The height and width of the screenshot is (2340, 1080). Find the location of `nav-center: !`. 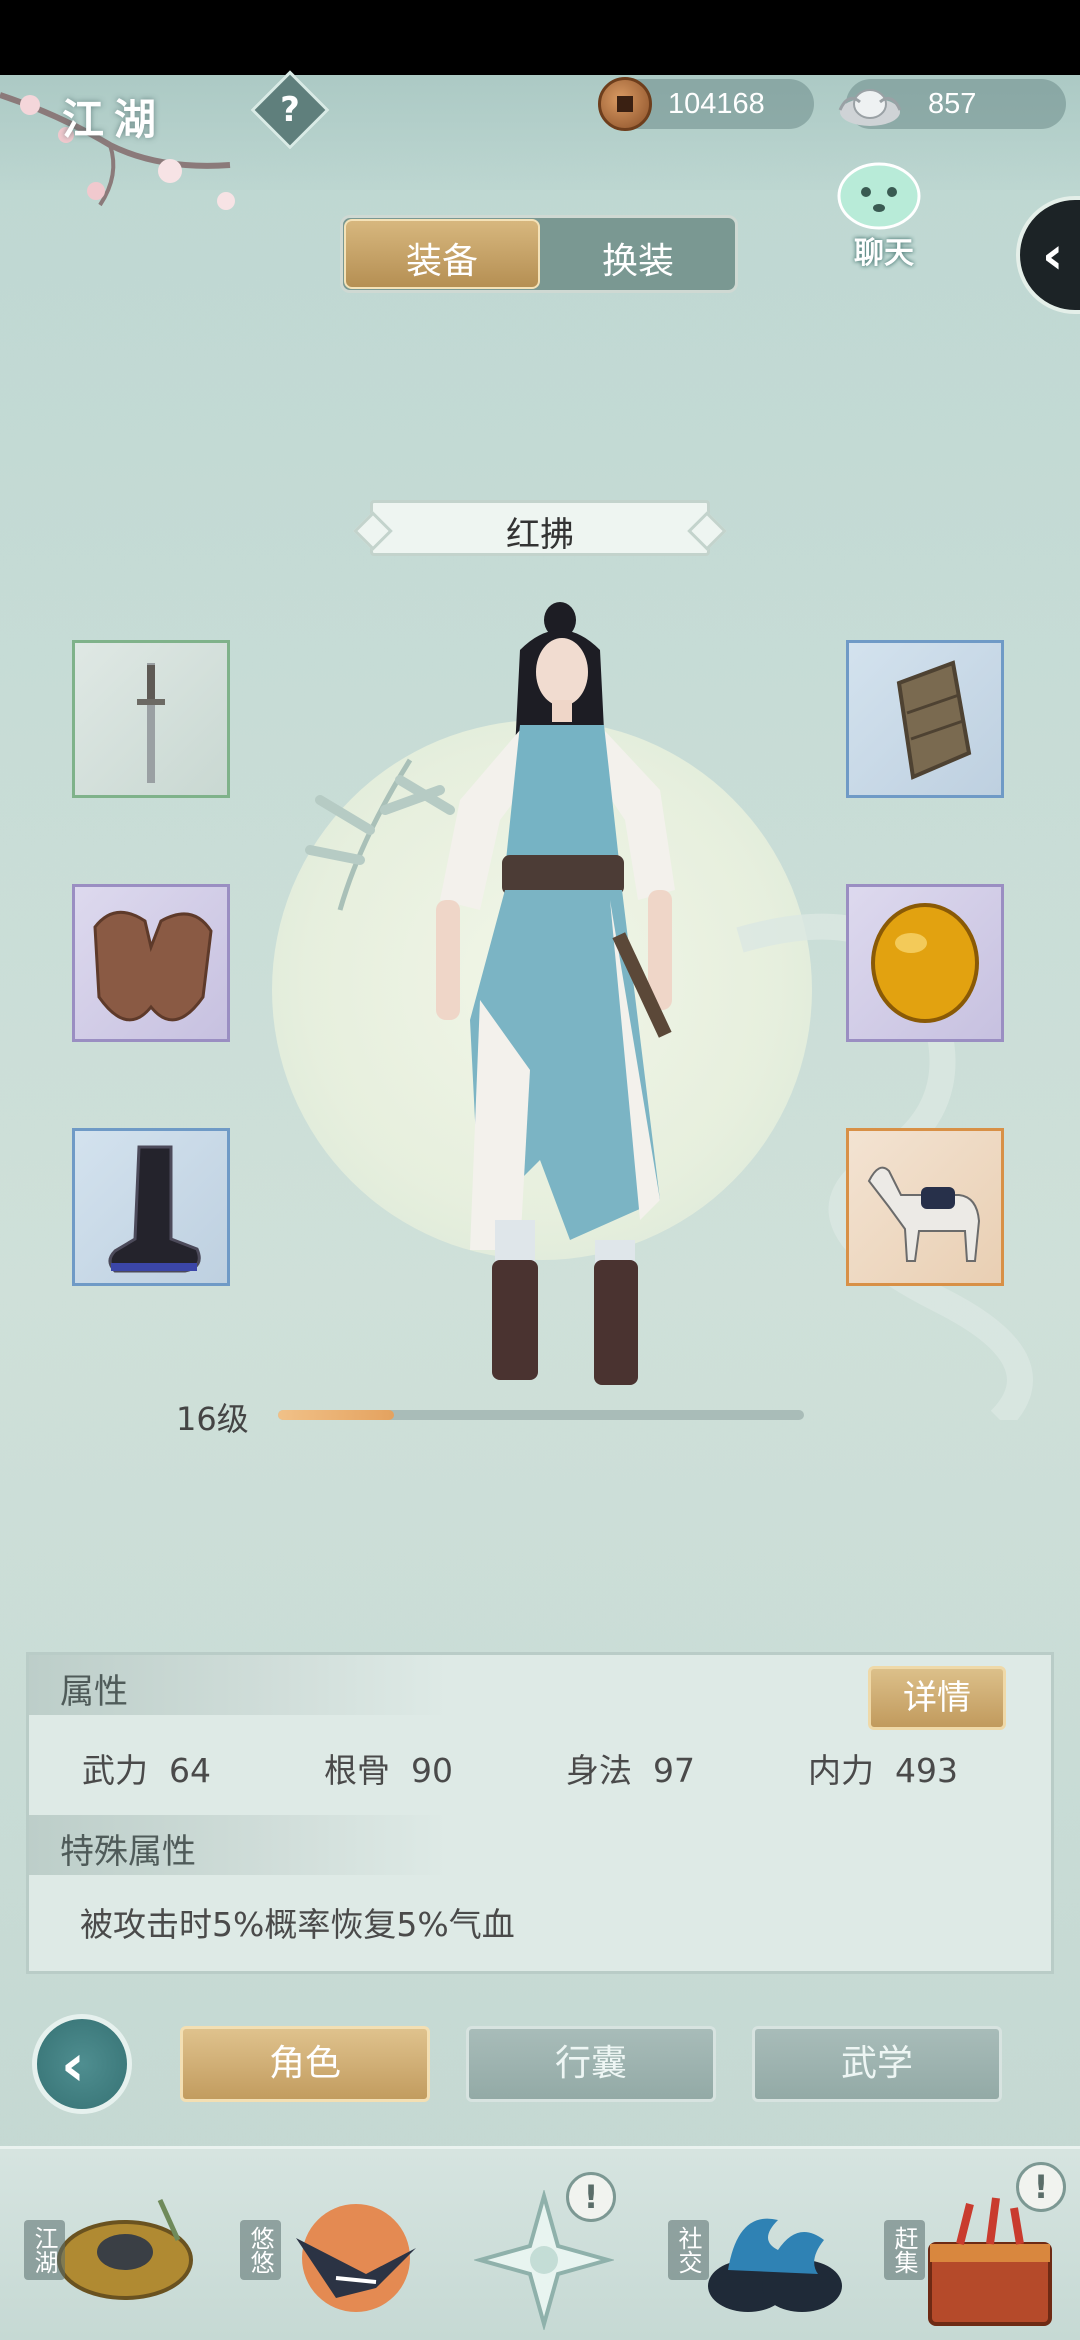

nav-center: ! is located at coordinates (550, 2250).